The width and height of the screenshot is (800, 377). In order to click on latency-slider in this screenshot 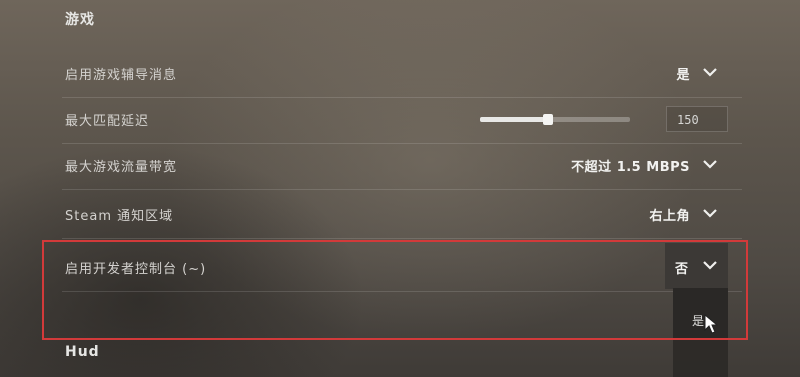, I will do `click(555, 119)`.